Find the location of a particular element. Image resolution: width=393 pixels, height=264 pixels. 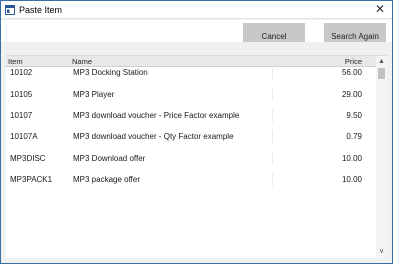

row-item-price: 0.79 is located at coordinates (354, 136).